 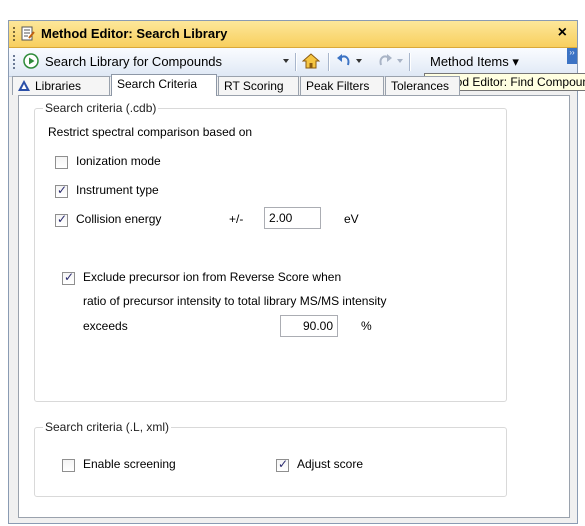 What do you see at coordinates (118, 219) in the screenshot?
I see `collision-energy-label: Collision energy` at bounding box center [118, 219].